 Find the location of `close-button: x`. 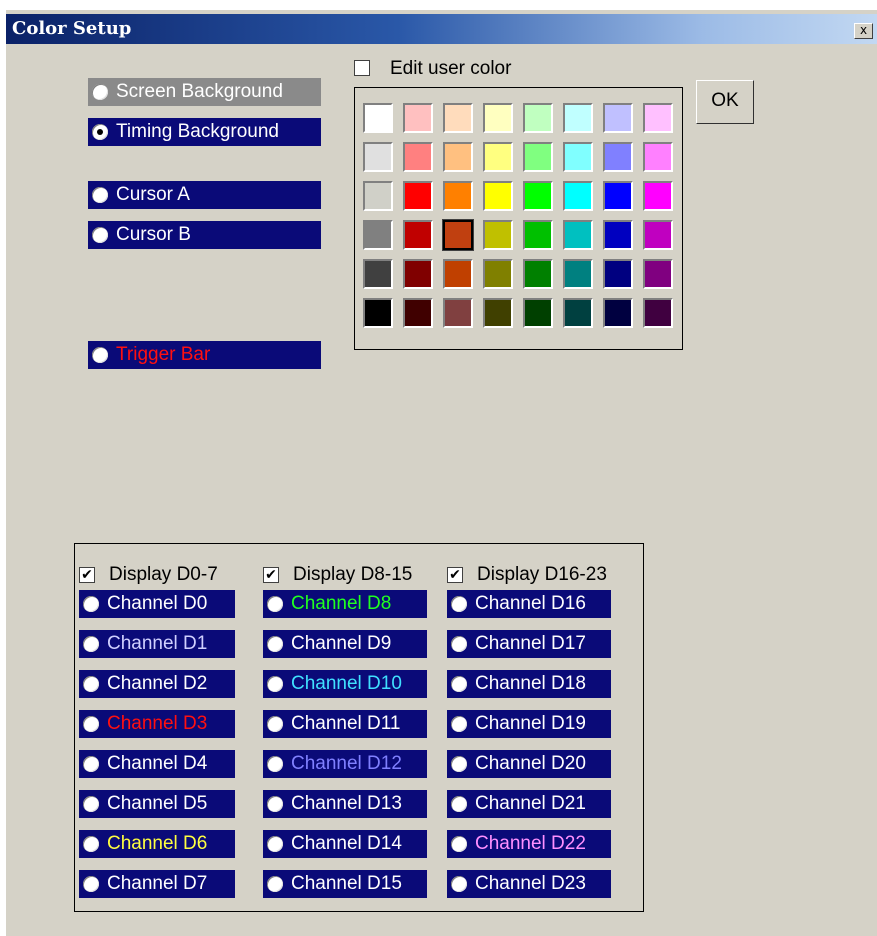

close-button: x is located at coordinates (863, 31).